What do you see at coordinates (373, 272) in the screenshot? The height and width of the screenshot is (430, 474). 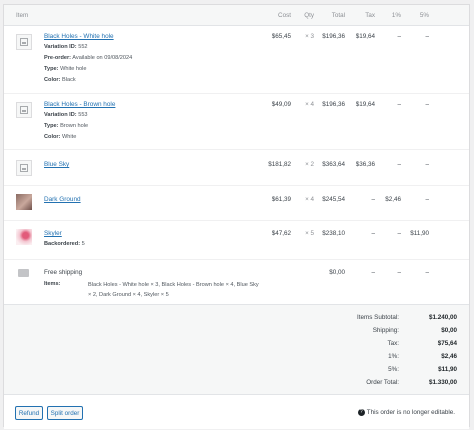 I see `shipping-tax: –` at bounding box center [373, 272].